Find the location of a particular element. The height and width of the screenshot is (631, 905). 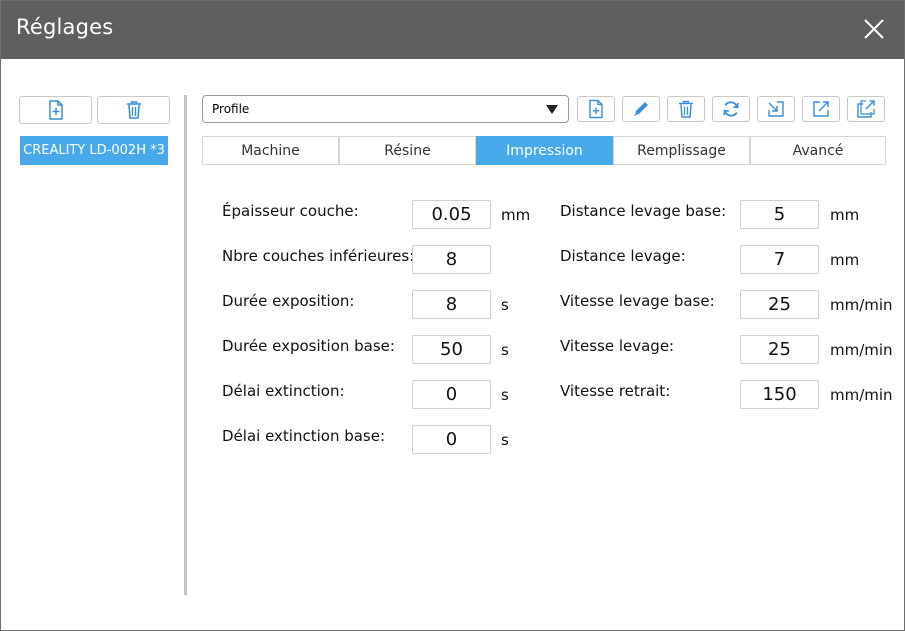

layer-thickness-input: 0.05 is located at coordinates (451, 214).